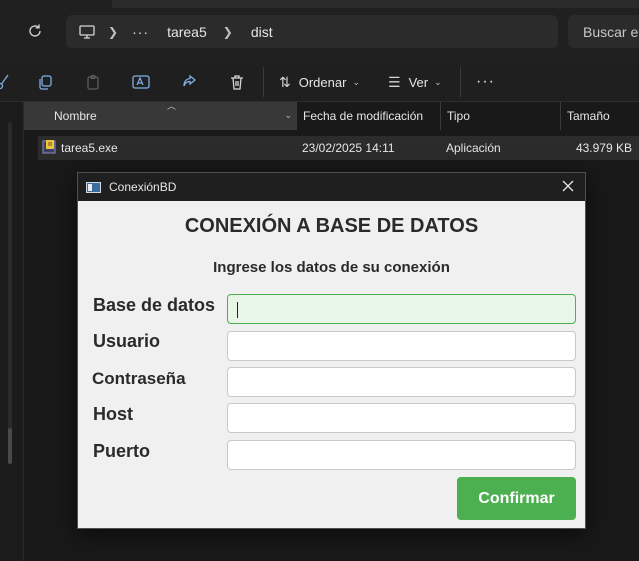 The width and height of the screenshot is (639, 561). Describe the element at coordinates (485, 82) in the screenshot. I see `more-options-button: ···` at that location.